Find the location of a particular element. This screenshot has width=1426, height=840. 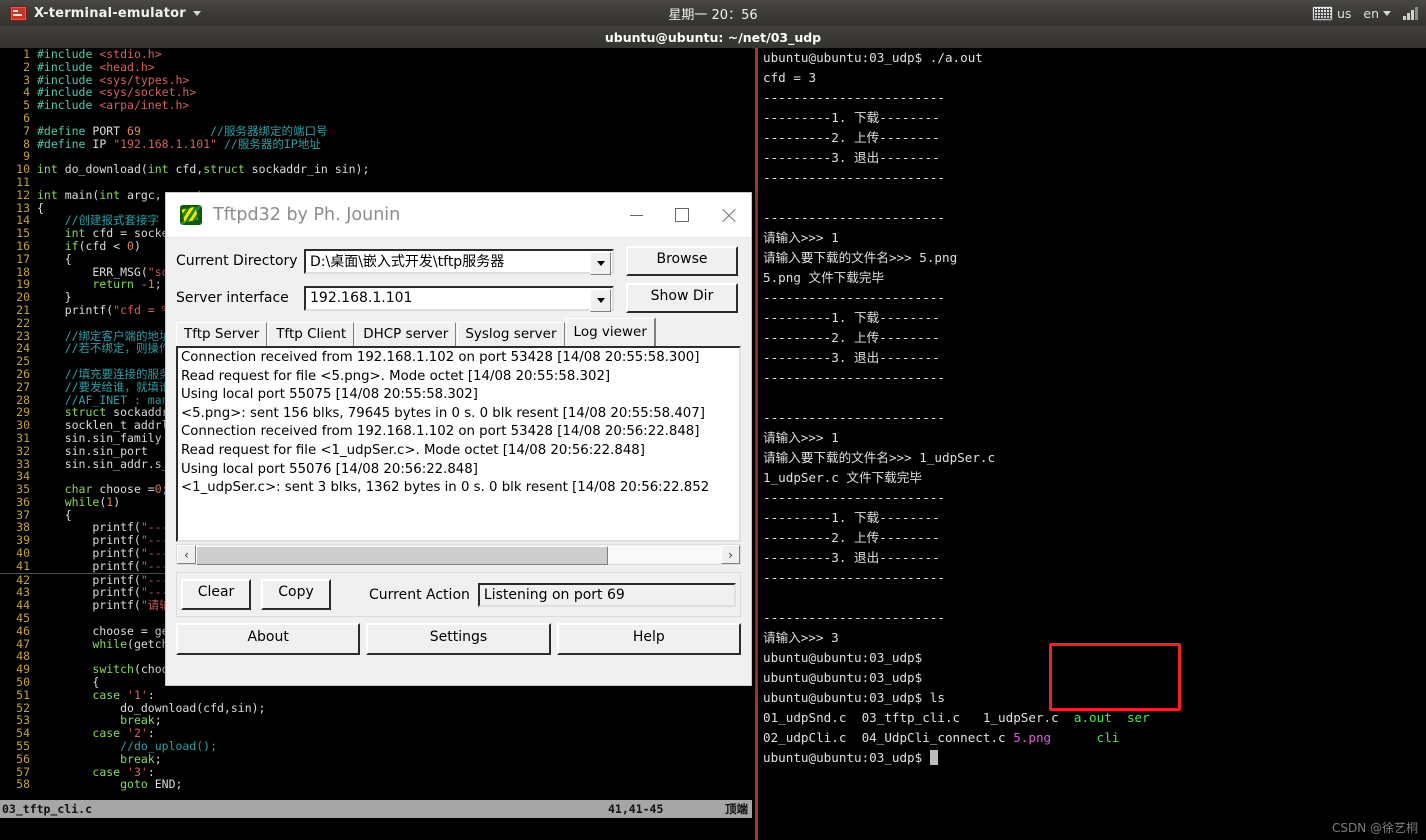

line-number: 55 is located at coordinates (23, 746).